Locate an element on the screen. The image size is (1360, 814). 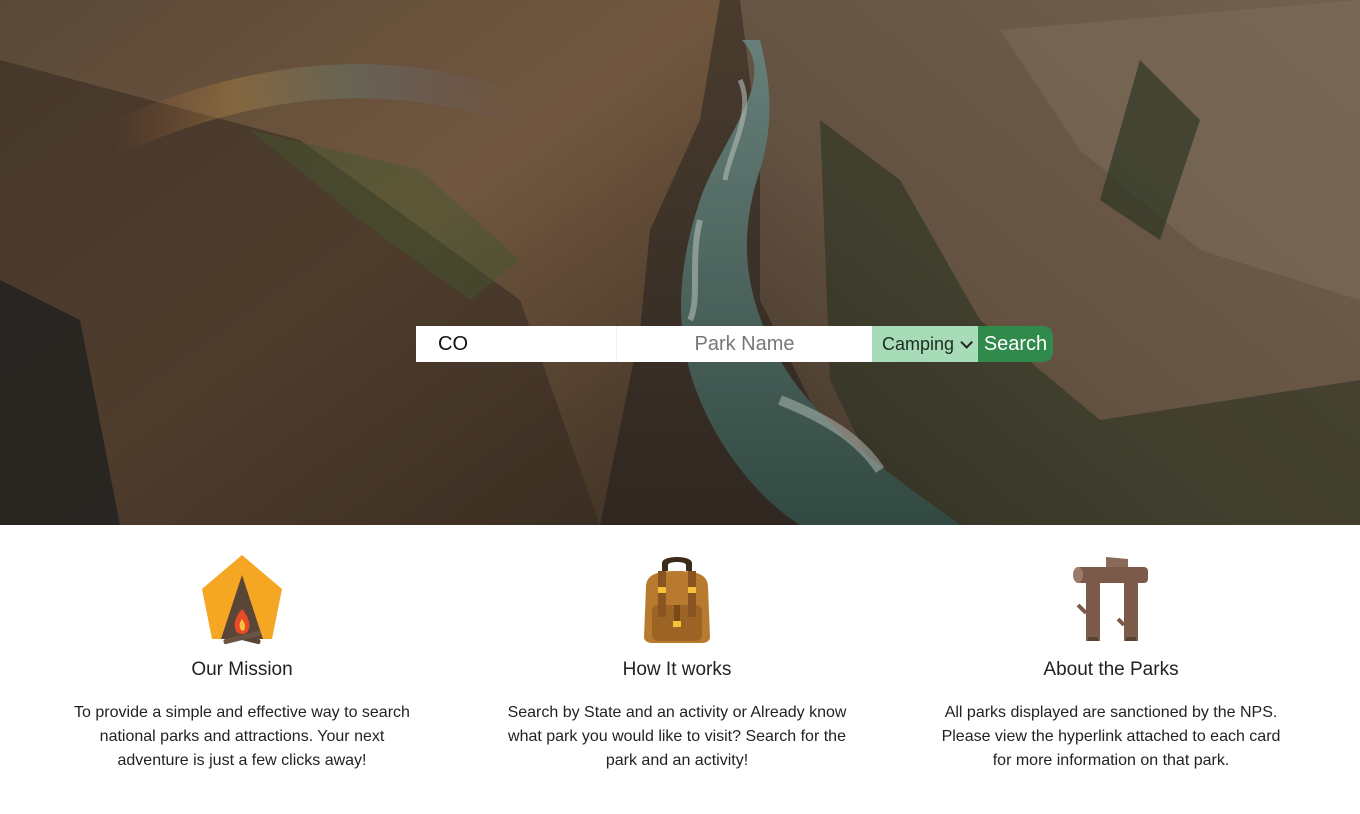
search-bar: Camping Search is located at coordinates (734, 344).